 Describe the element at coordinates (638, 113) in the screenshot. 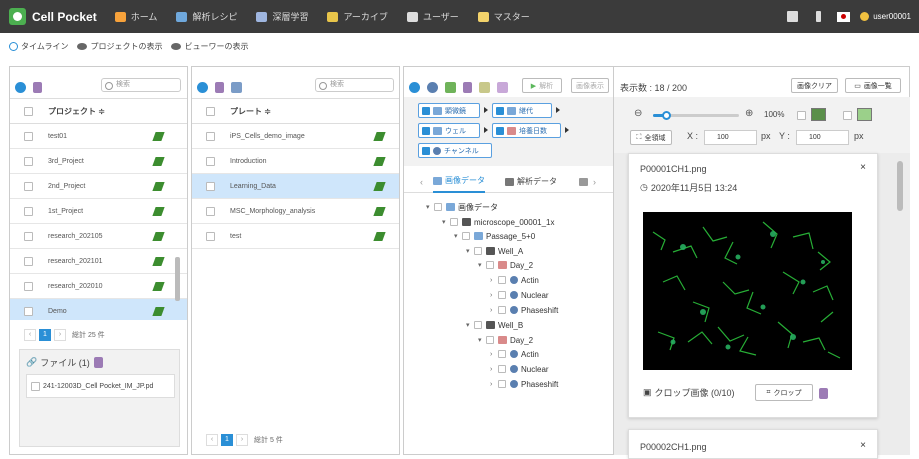

I see `zoom-out-icon: ⊖` at that location.